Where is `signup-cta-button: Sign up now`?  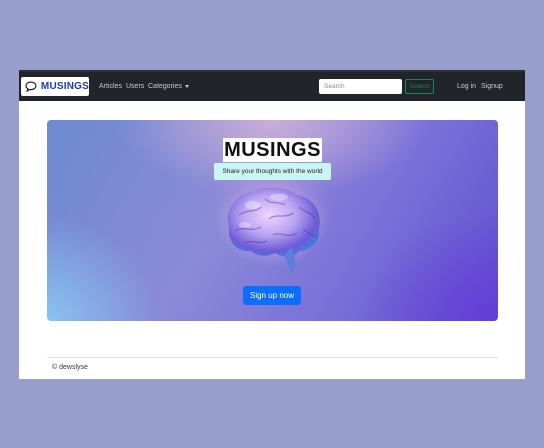 signup-cta-button: Sign up now is located at coordinates (272, 295).